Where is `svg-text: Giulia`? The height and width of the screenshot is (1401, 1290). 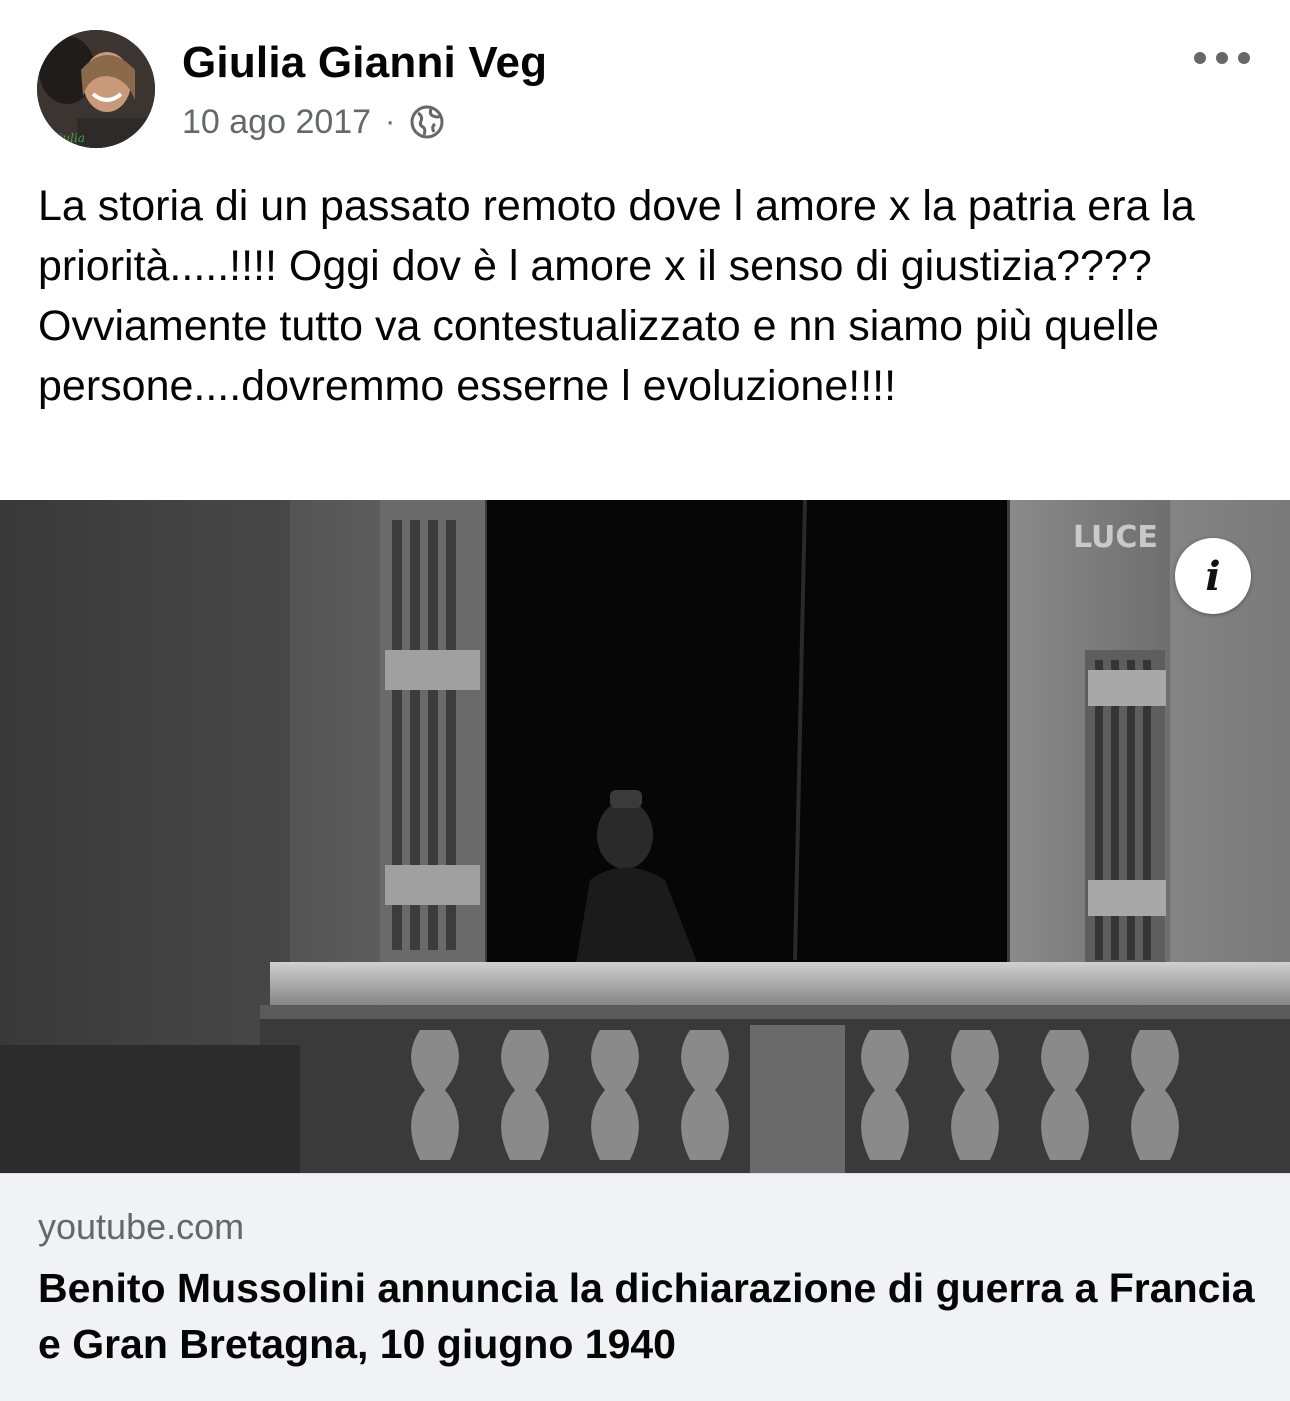
svg-text: Giulia is located at coordinates (67, 138).